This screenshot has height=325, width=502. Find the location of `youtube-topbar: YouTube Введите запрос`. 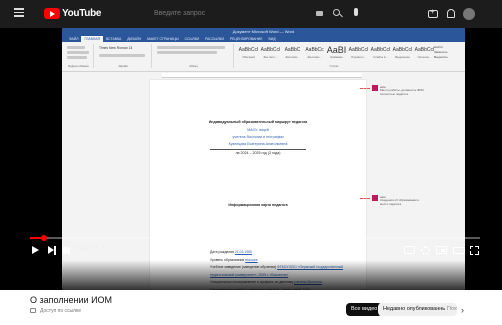

youtube-topbar: YouTube Введите запрос is located at coordinates (251, 14).